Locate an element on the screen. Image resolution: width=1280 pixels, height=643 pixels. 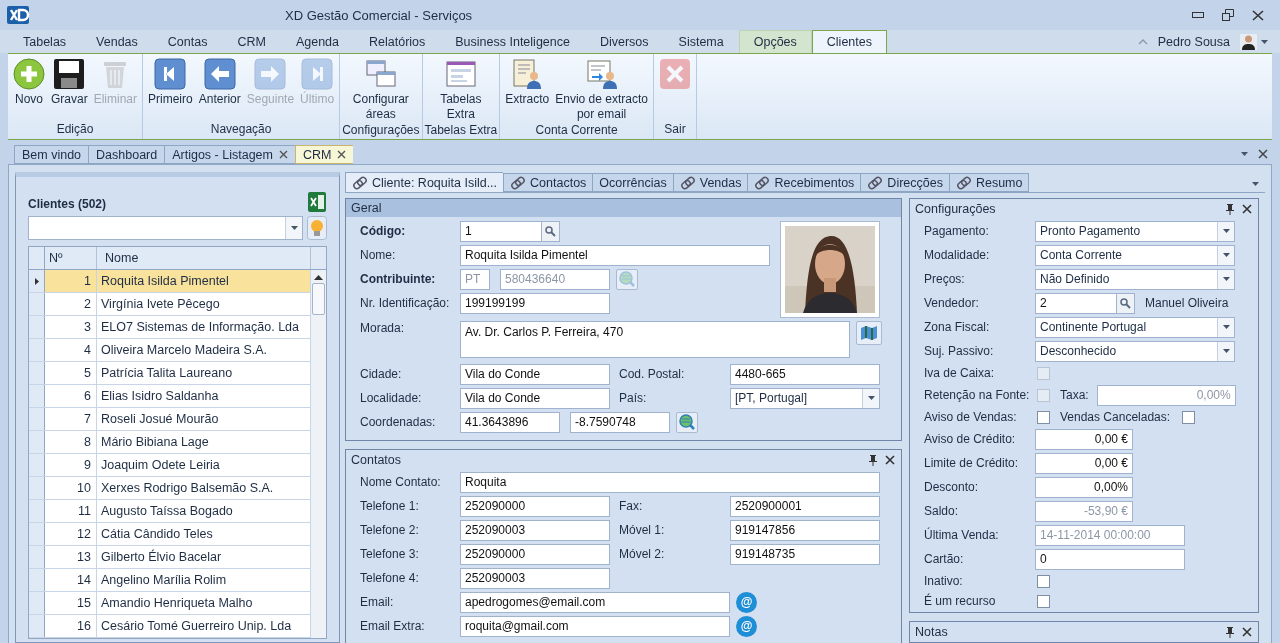
dropdown-field: [PT, Portugal] is located at coordinates (805, 398).